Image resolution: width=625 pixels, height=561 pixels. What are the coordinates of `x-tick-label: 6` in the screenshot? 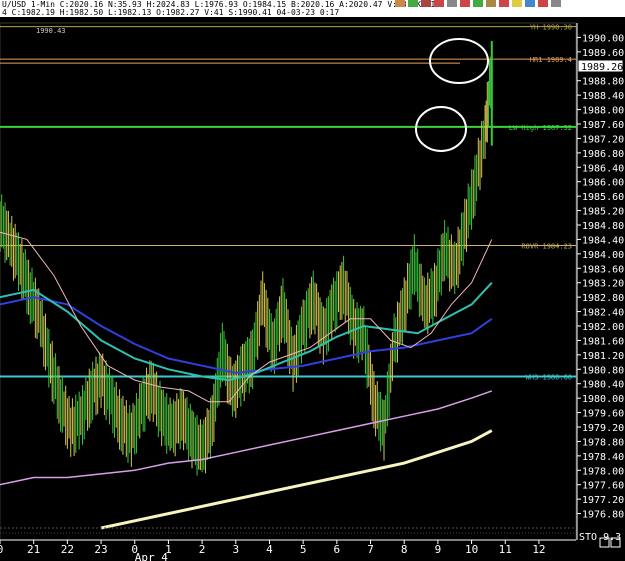 It's located at (337, 549).